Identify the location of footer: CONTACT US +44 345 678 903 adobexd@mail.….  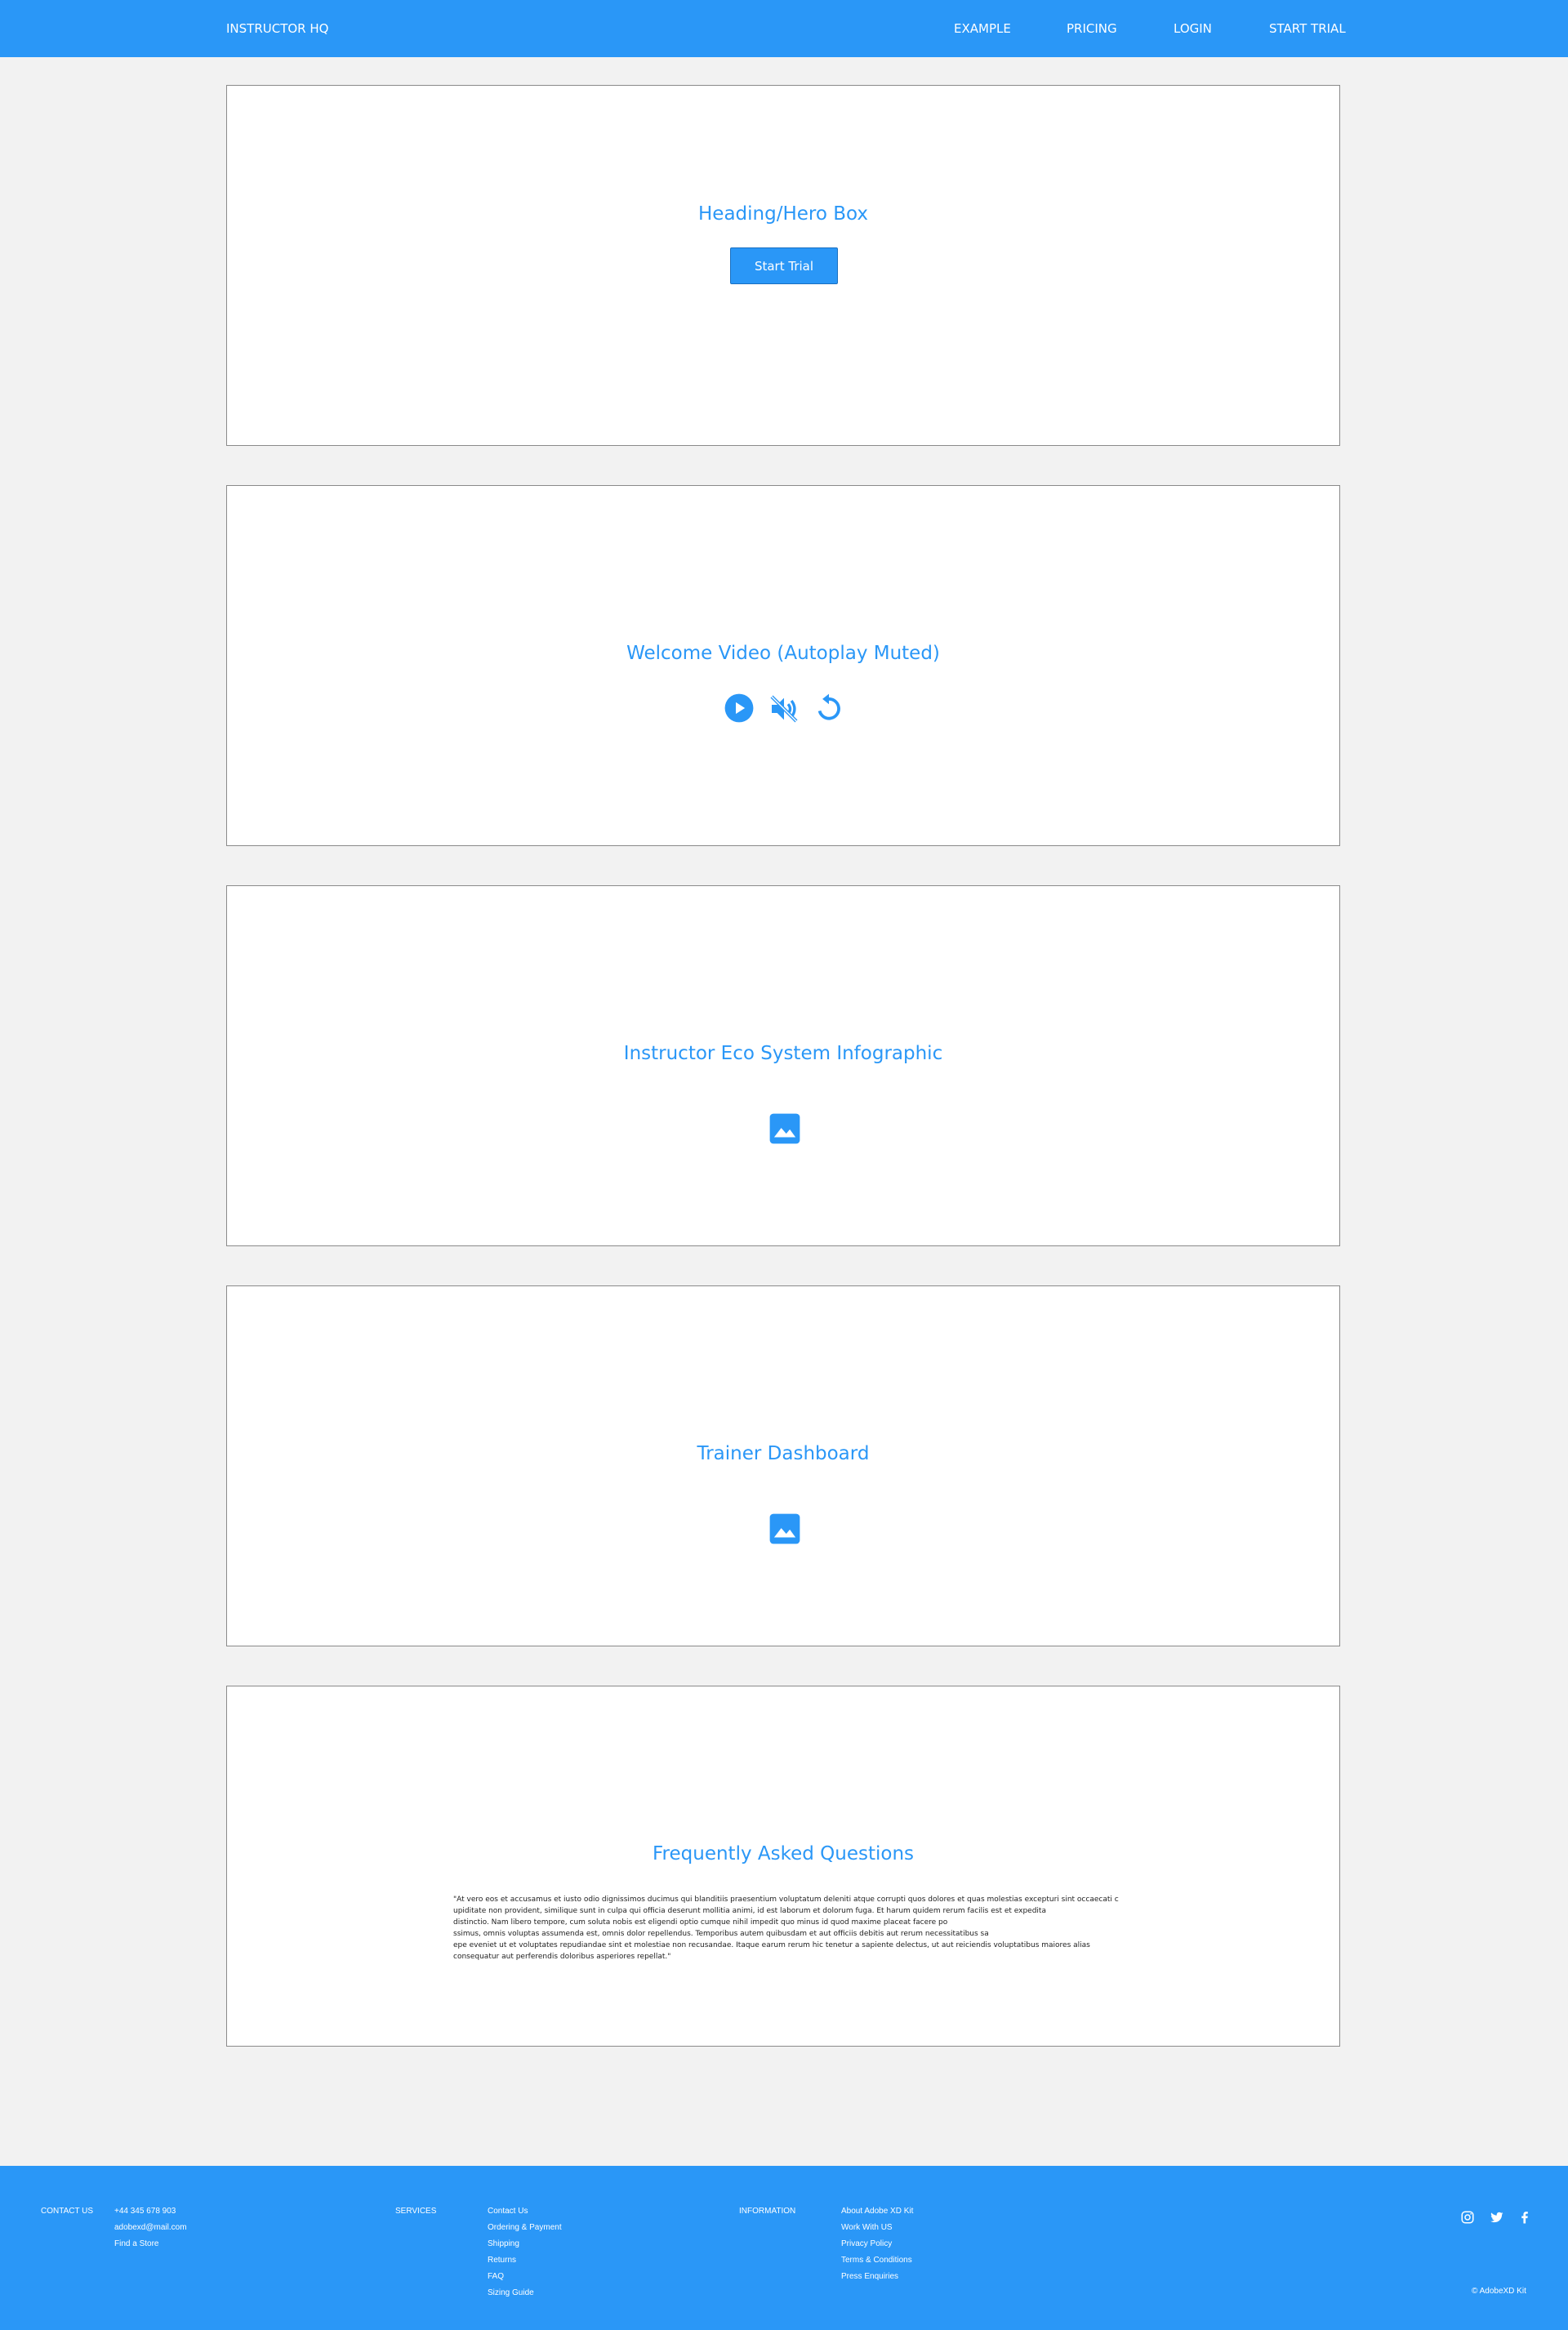
(784, 2248).